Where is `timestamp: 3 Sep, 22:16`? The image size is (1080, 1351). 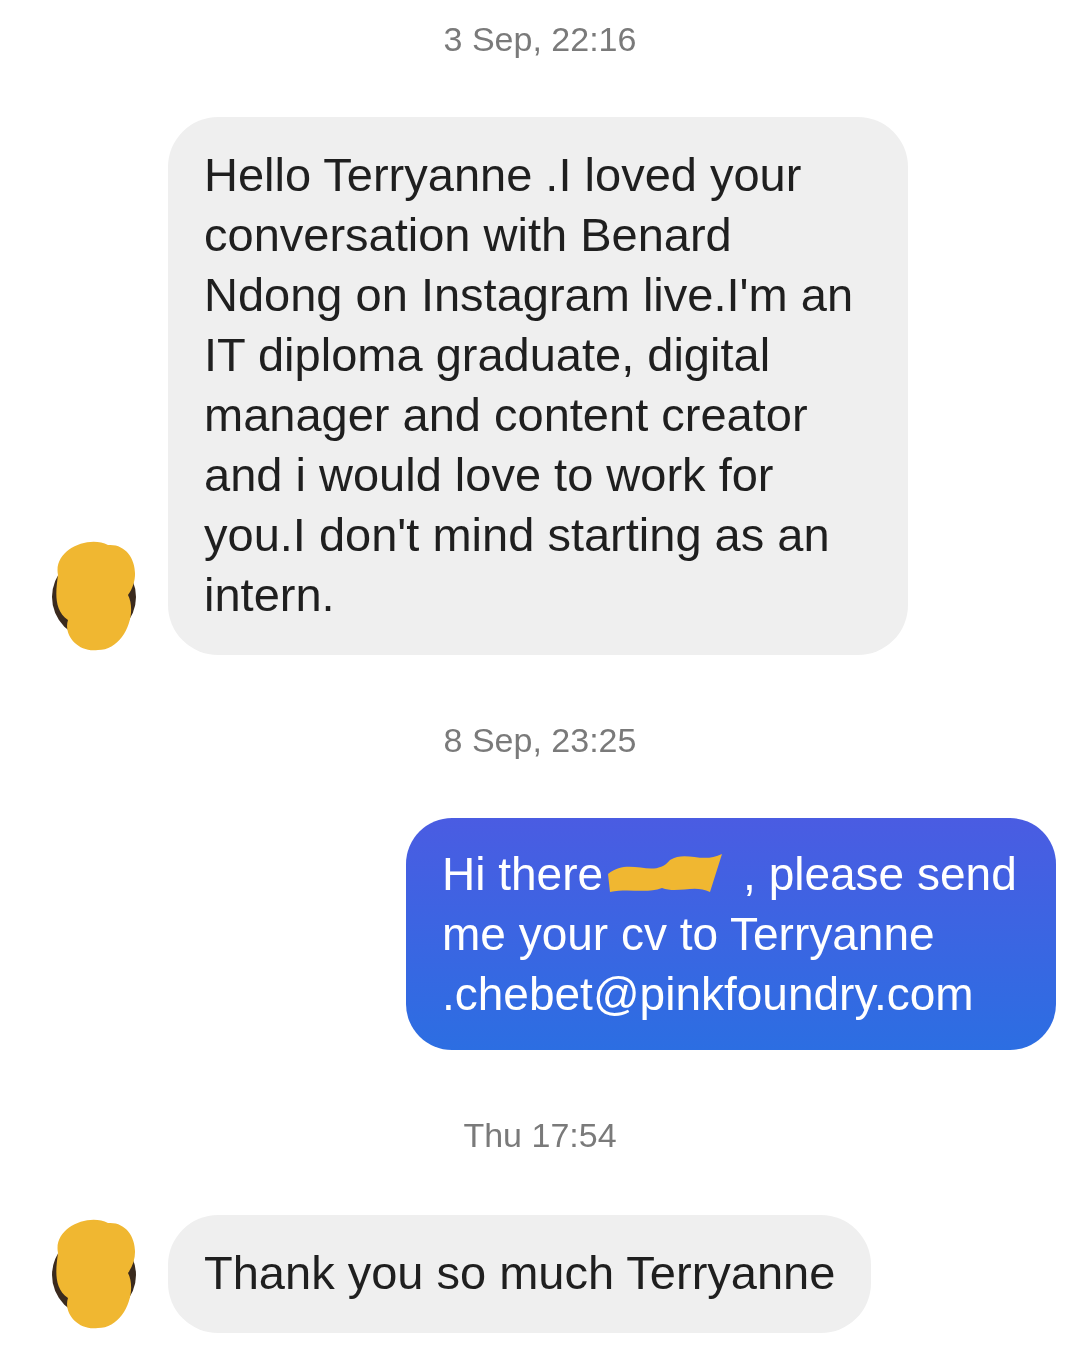 timestamp: 3 Sep, 22:16 is located at coordinates (540, 39).